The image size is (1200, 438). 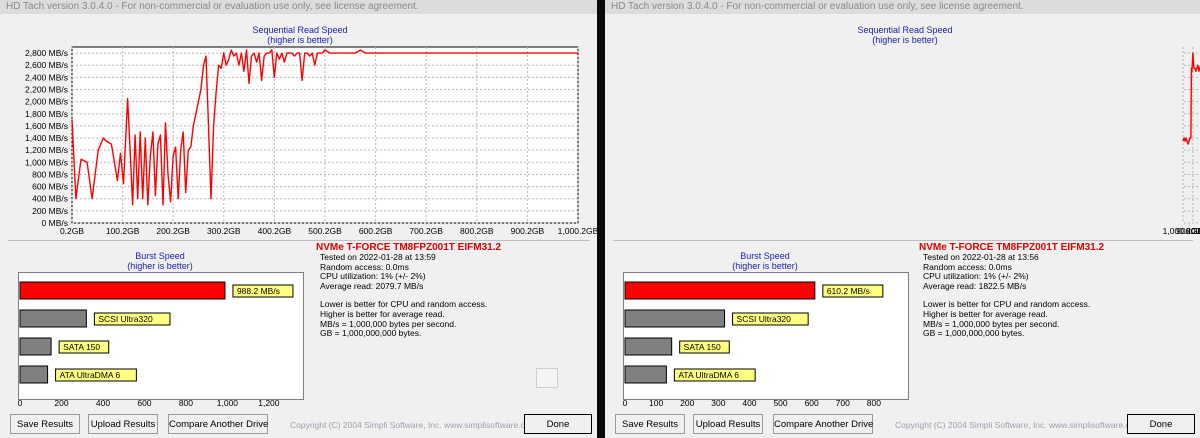 I want to click on y-tick-label: 800 MB/s, so click(x=50, y=174).